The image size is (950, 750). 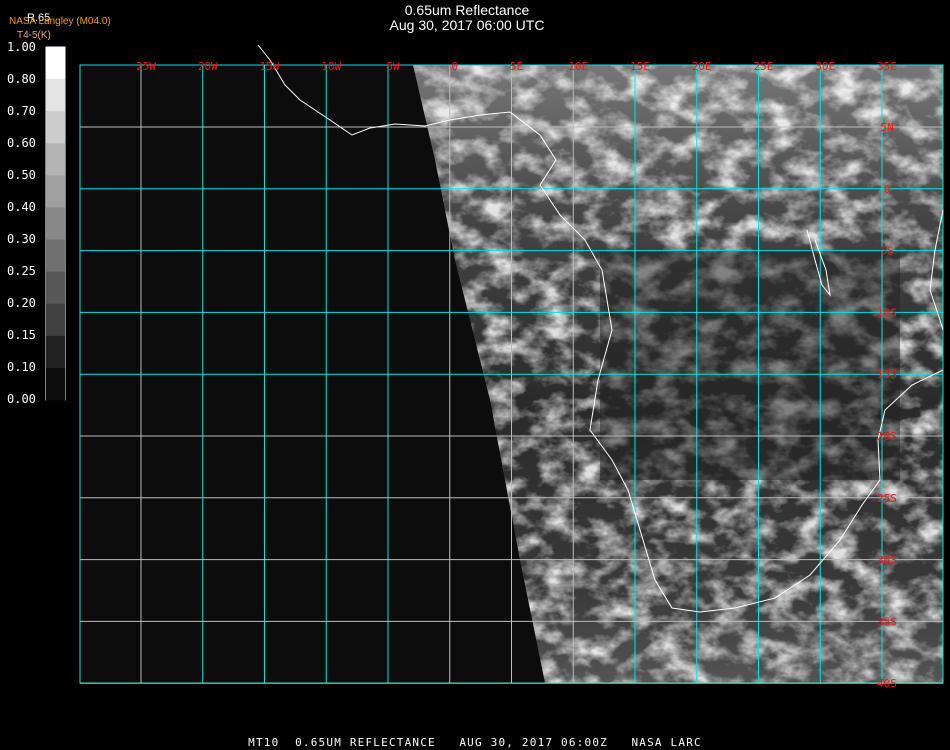 What do you see at coordinates (887, 374) in the screenshot?
I see `latitude-label: 15S` at bounding box center [887, 374].